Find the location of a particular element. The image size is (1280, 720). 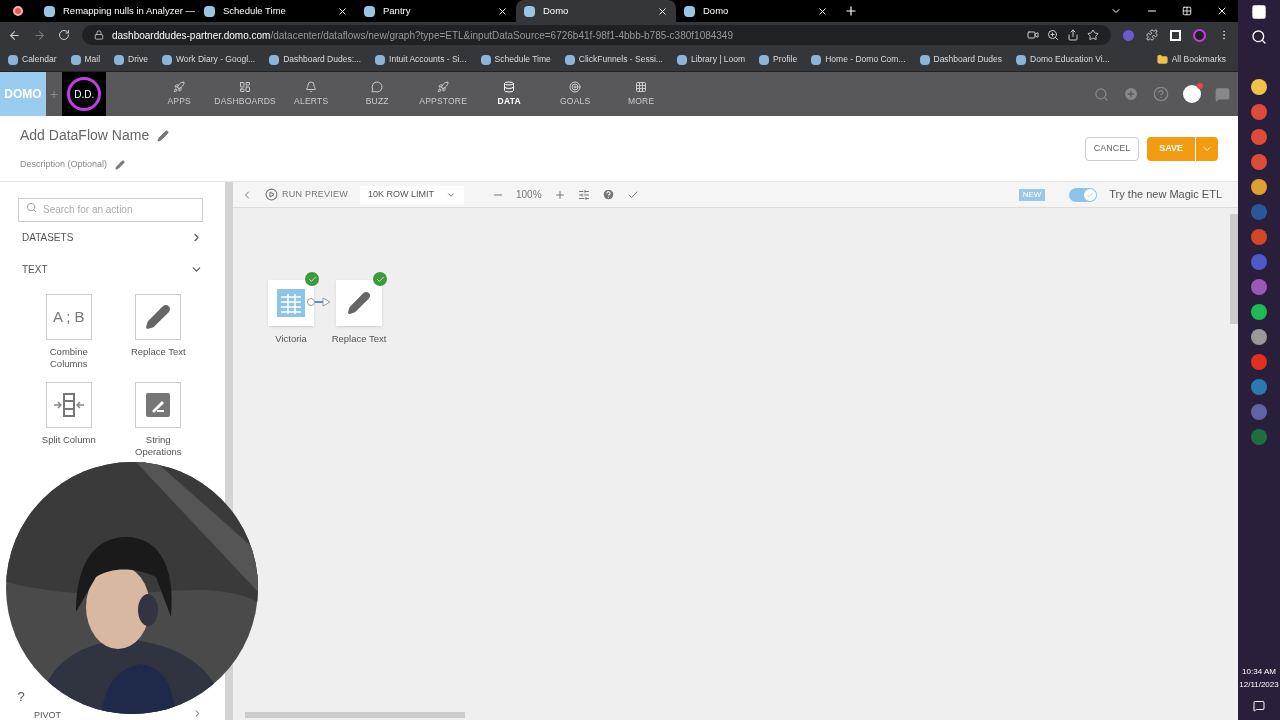

reload-icon is located at coordinates (64, 35).